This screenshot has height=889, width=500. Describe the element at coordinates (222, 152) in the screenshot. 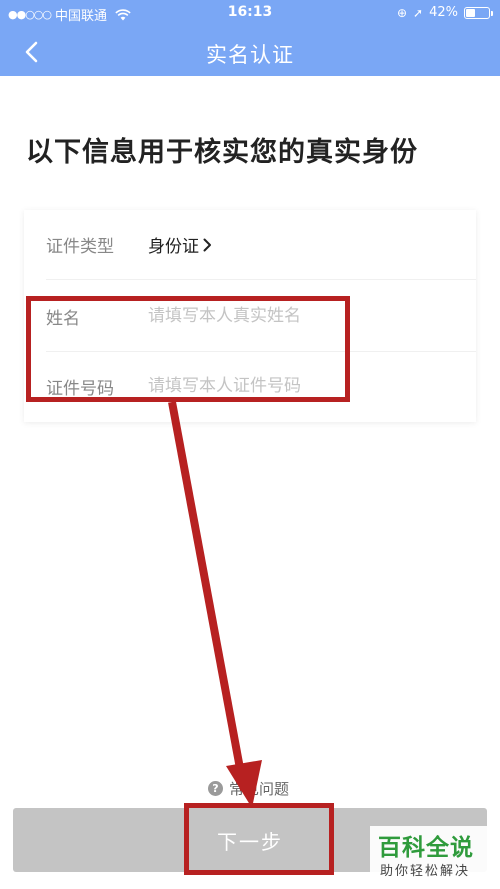

I see `instruction-heading: 以下信息用于核实您的真实身份` at that location.